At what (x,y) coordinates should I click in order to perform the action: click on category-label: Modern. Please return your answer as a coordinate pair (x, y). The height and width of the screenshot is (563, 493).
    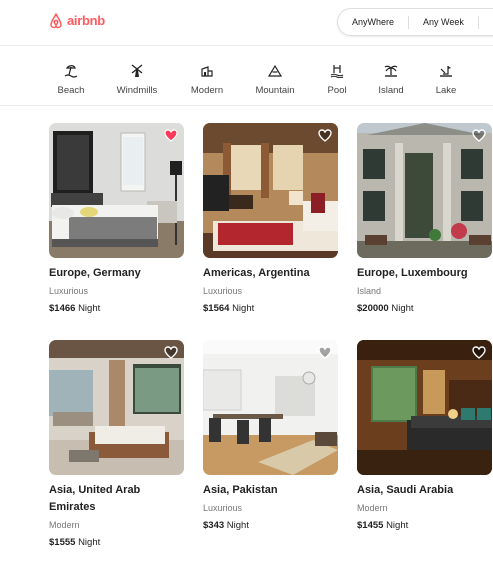
    Looking at the image, I should click on (207, 90).